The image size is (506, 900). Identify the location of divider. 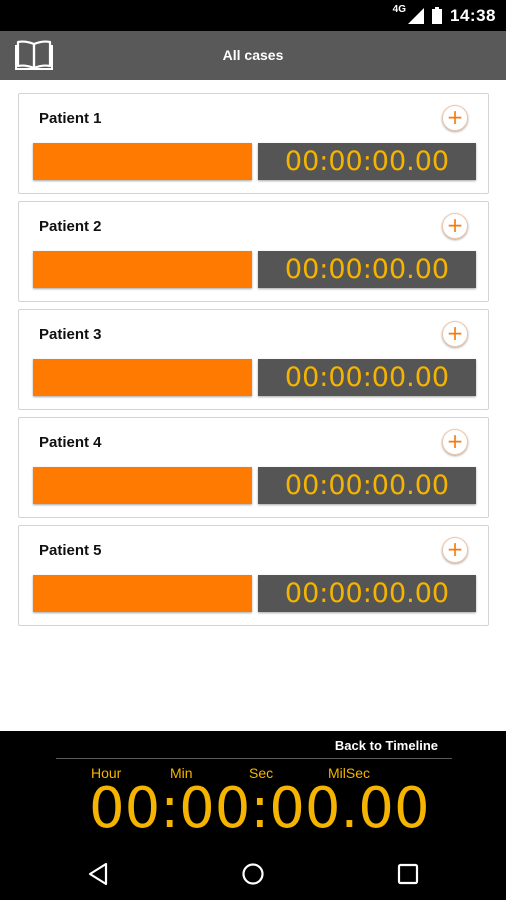
(254, 758).